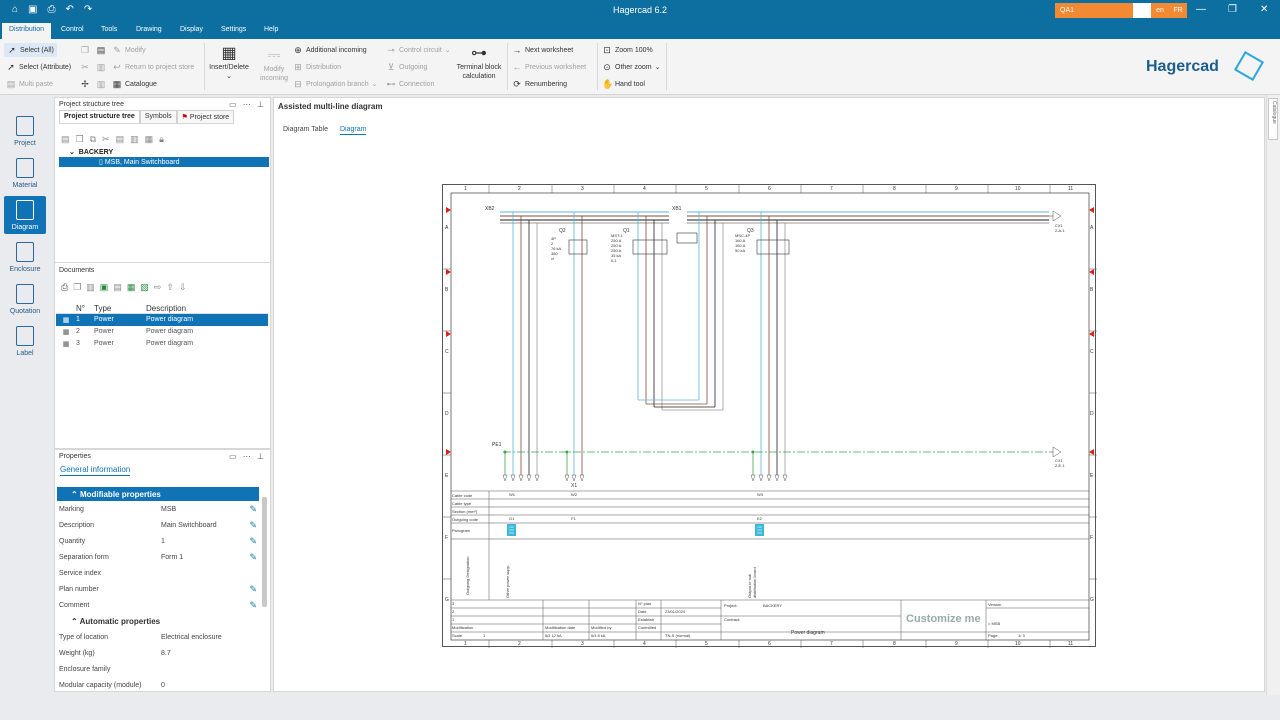 This screenshot has width=1280, height=720. Describe the element at coordinates (120, 139) in the screenshot. I see `paste-icon: ▤` at that location.